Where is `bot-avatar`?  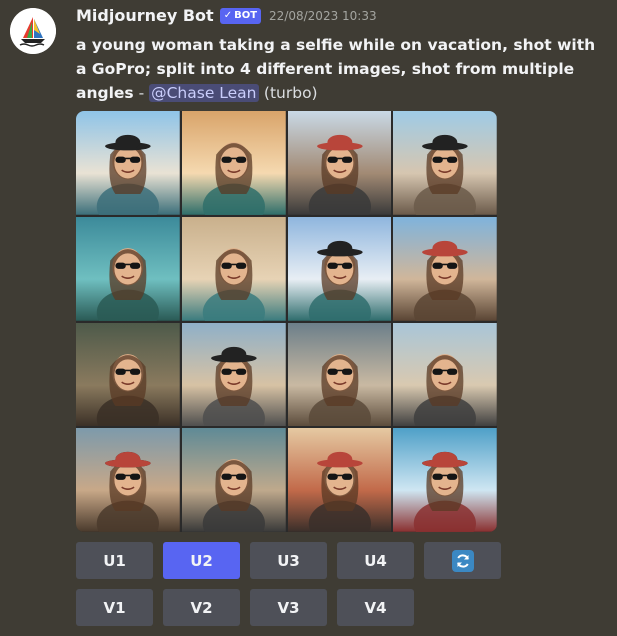 bot-avatar is located at coordinates (33, 31).